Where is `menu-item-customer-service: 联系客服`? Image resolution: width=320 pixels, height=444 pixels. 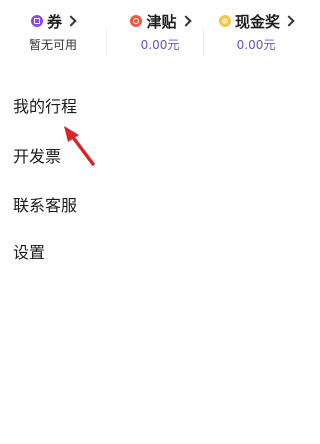 menu-item-customer-service: 联系客服 is located at coordinates (45, 206).